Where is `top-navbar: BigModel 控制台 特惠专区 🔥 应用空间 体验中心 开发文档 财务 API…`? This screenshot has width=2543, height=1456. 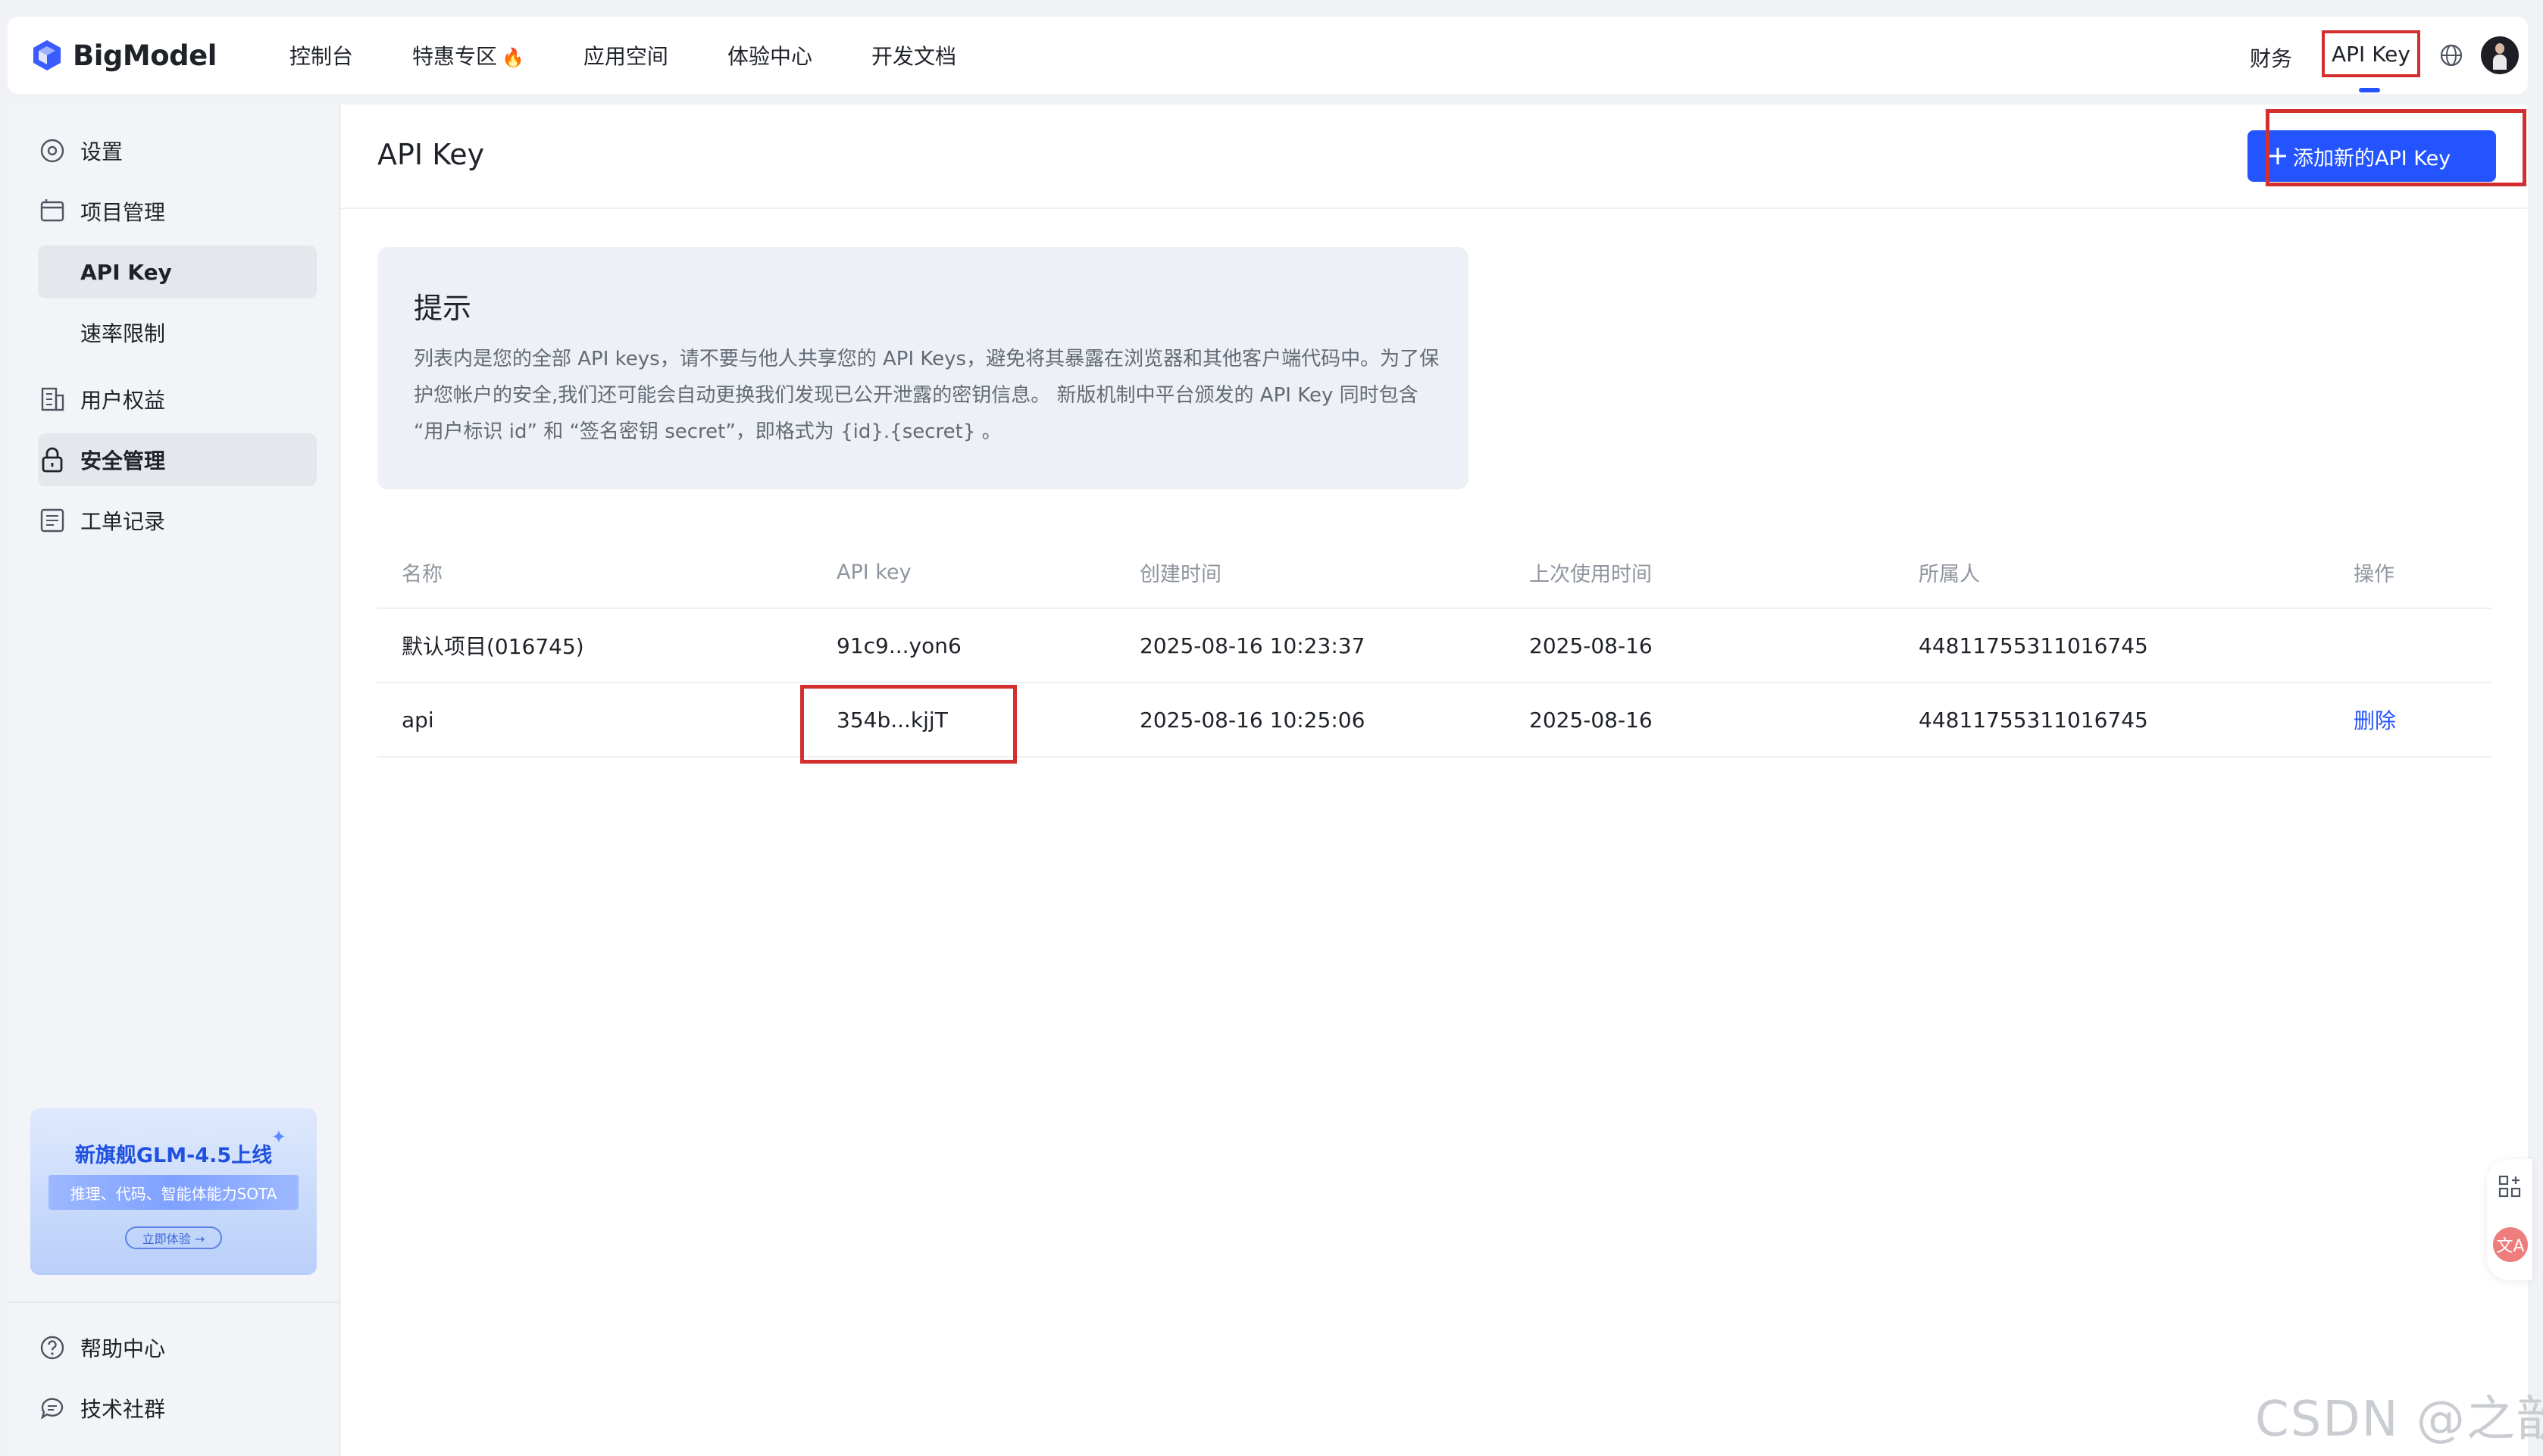
top-navbar: BigModel 控制台 特惠专区 🔥 应用空间 体验中心 开发文档 财务 API… is located at coordinates (1268, 55).